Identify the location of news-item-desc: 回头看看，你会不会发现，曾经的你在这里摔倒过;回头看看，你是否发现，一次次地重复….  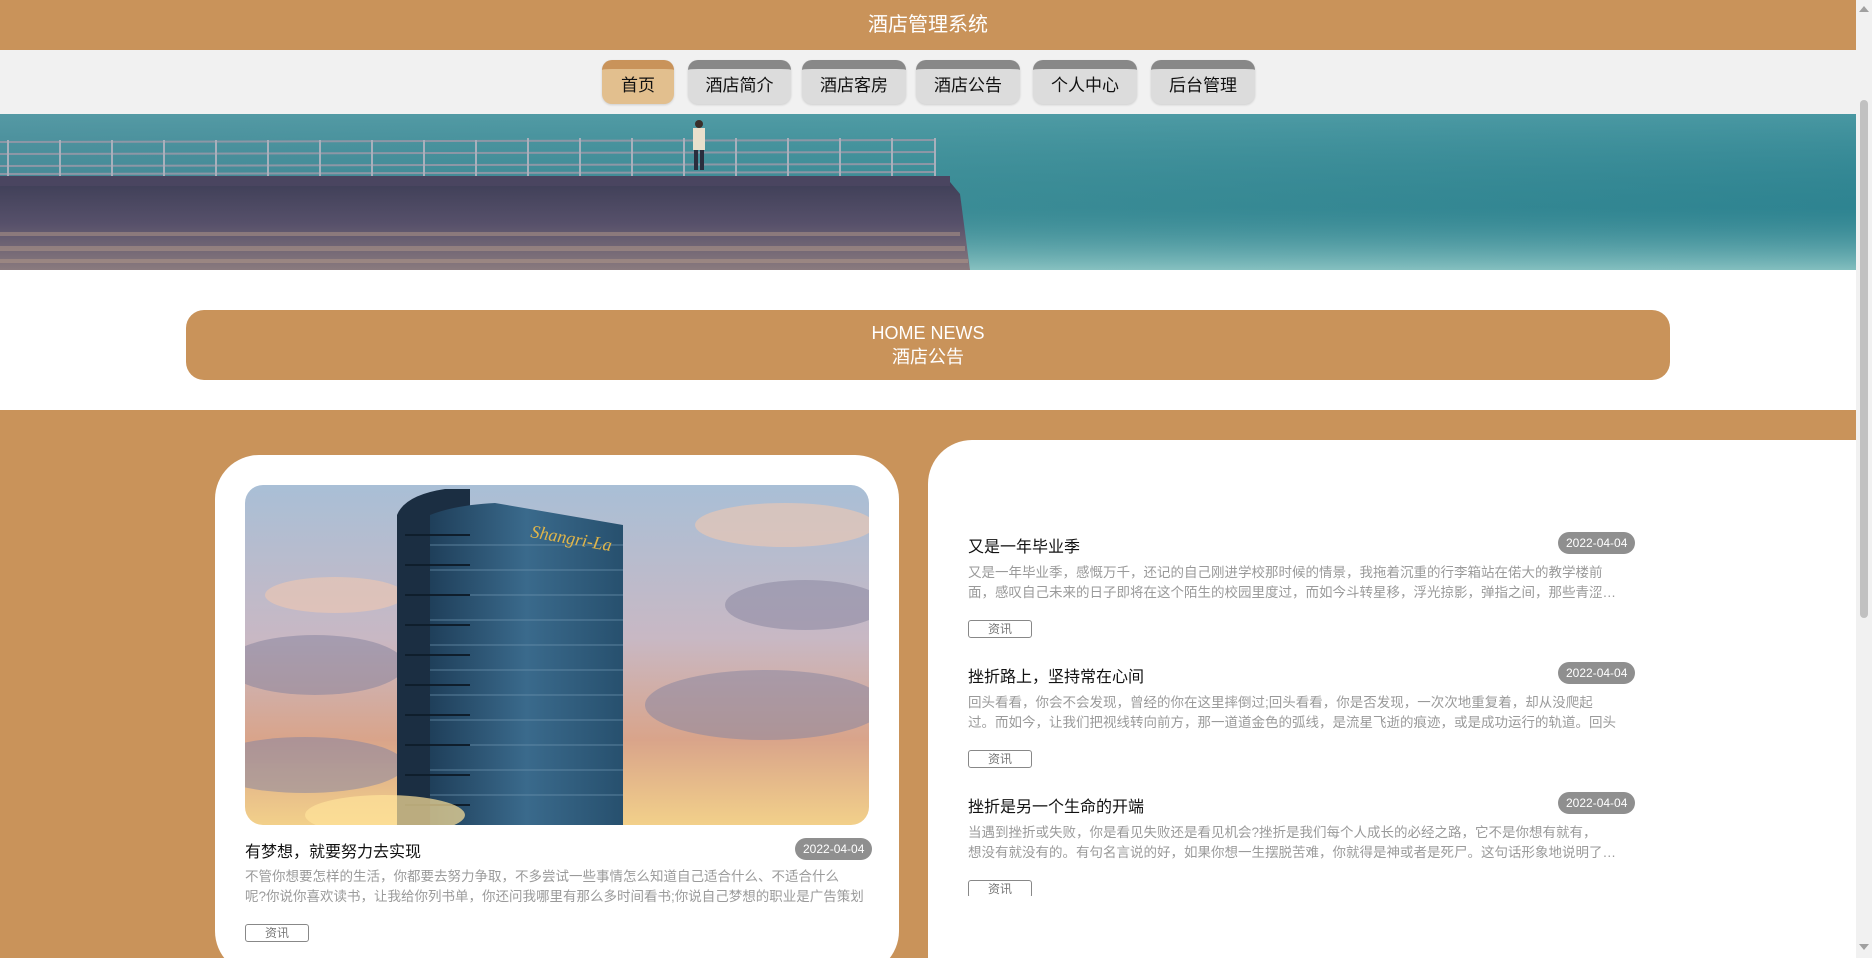
(1298, 713).